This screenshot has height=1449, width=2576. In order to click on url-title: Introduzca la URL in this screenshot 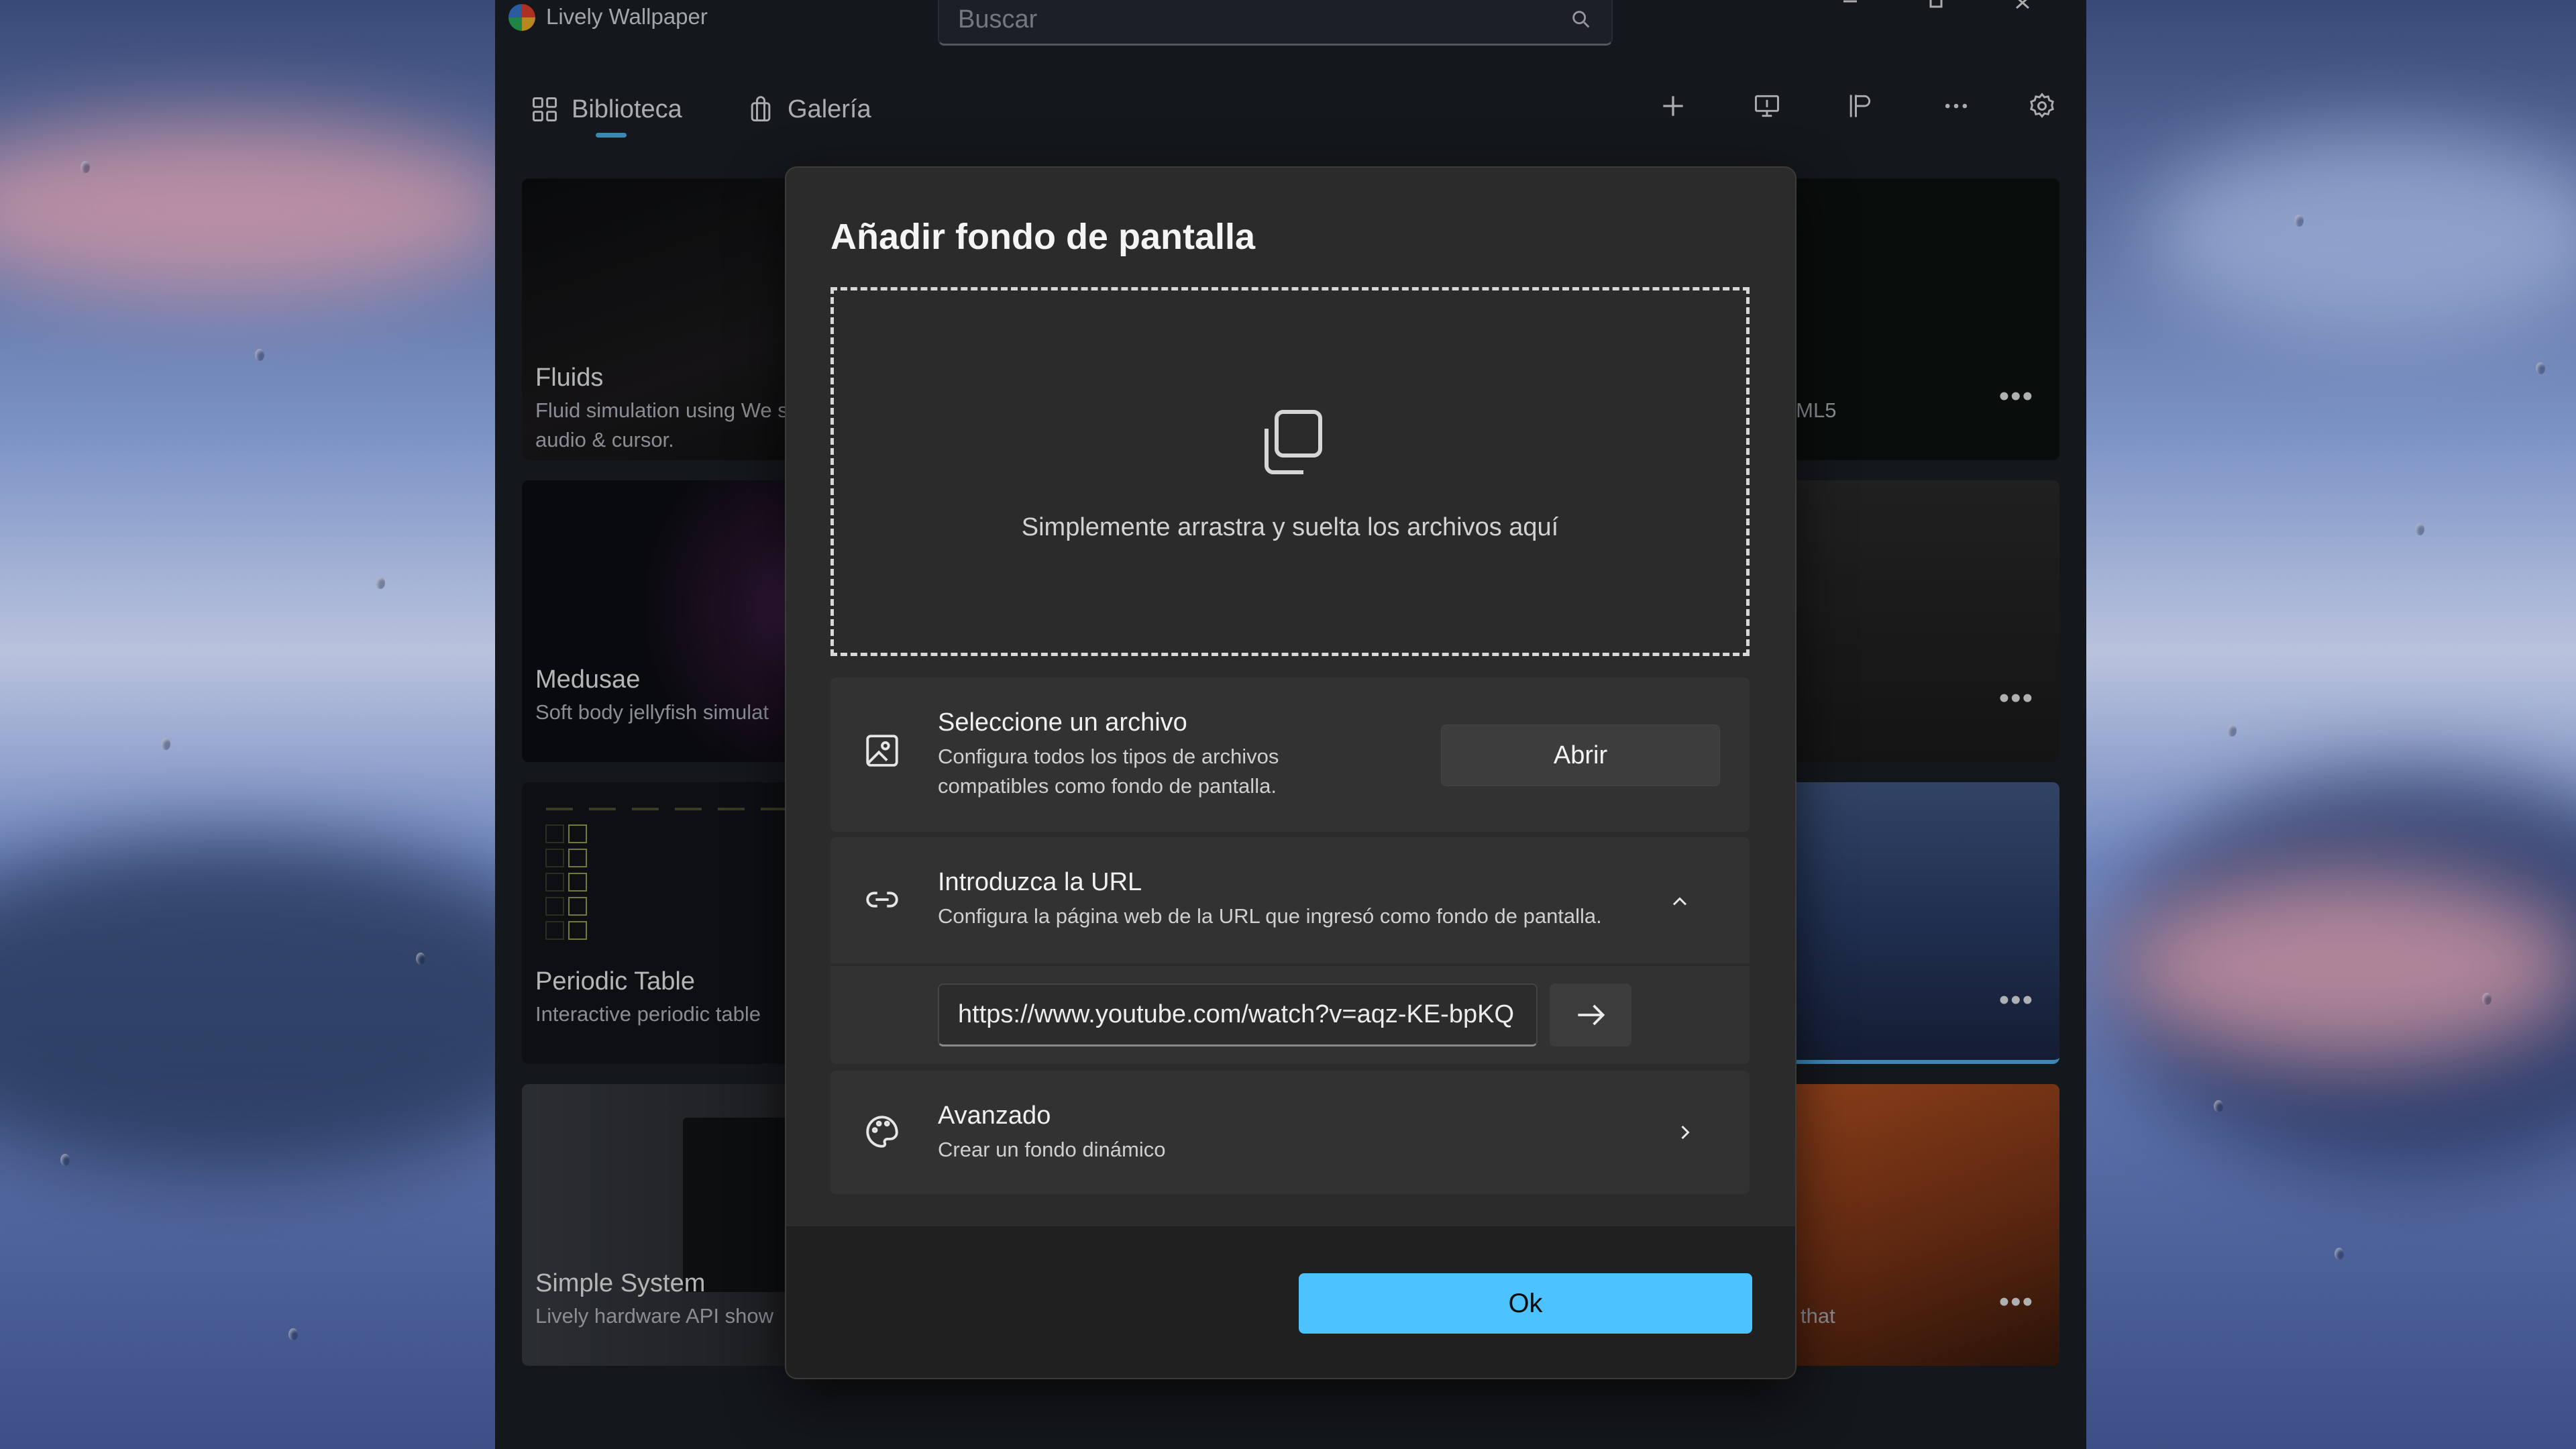, I will do `click(1040, 882)`.